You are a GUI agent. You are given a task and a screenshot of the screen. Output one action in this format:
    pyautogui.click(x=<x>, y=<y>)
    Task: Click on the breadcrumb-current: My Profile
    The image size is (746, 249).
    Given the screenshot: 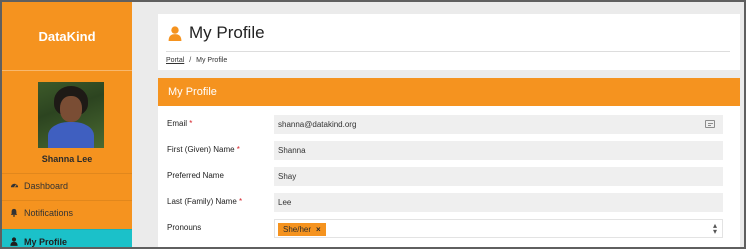 What is the action you would take?
    pyautogui.click(x=212, y=60)
    